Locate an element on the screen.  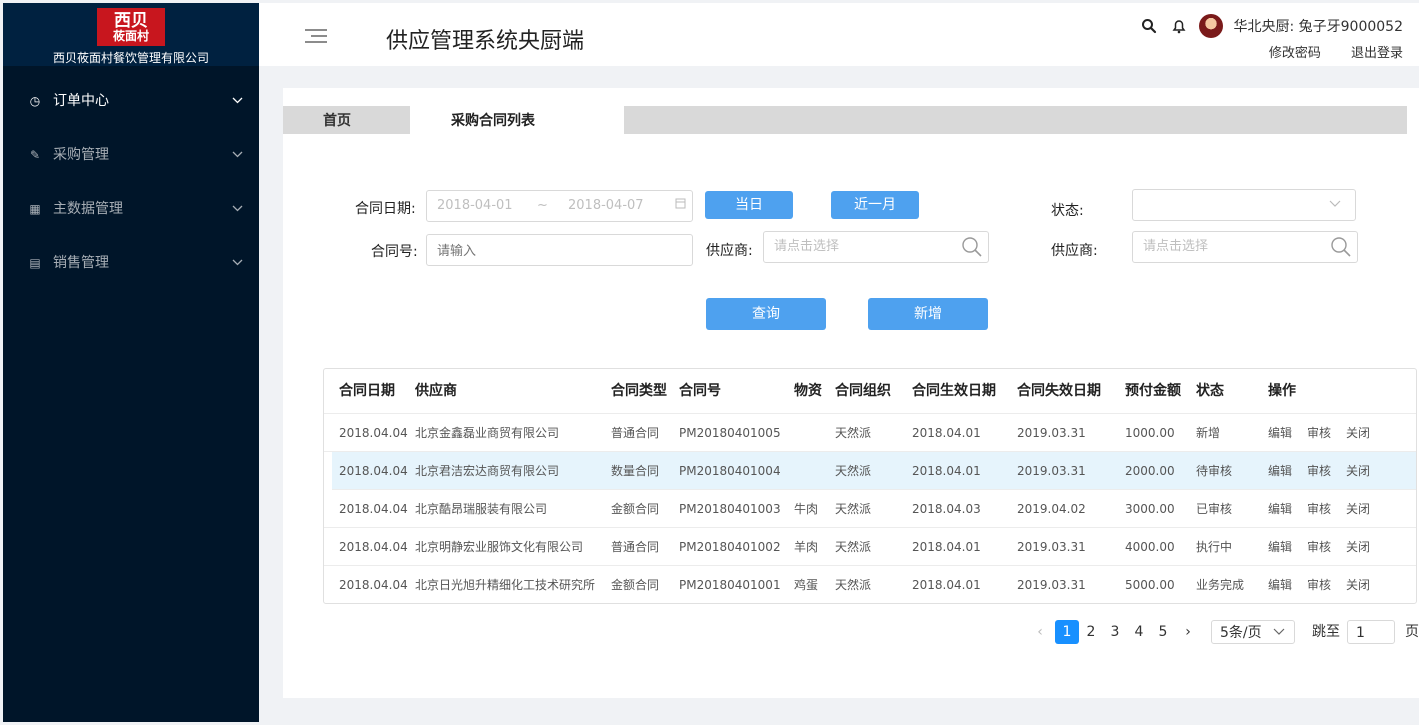
list-icon: ▤ is located at coordinates (35, 263).